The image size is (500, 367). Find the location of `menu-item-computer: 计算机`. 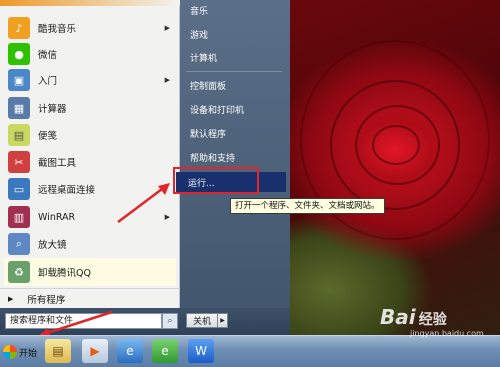

menu-item-computer: 计算机 is located at coordinates (236, 57).